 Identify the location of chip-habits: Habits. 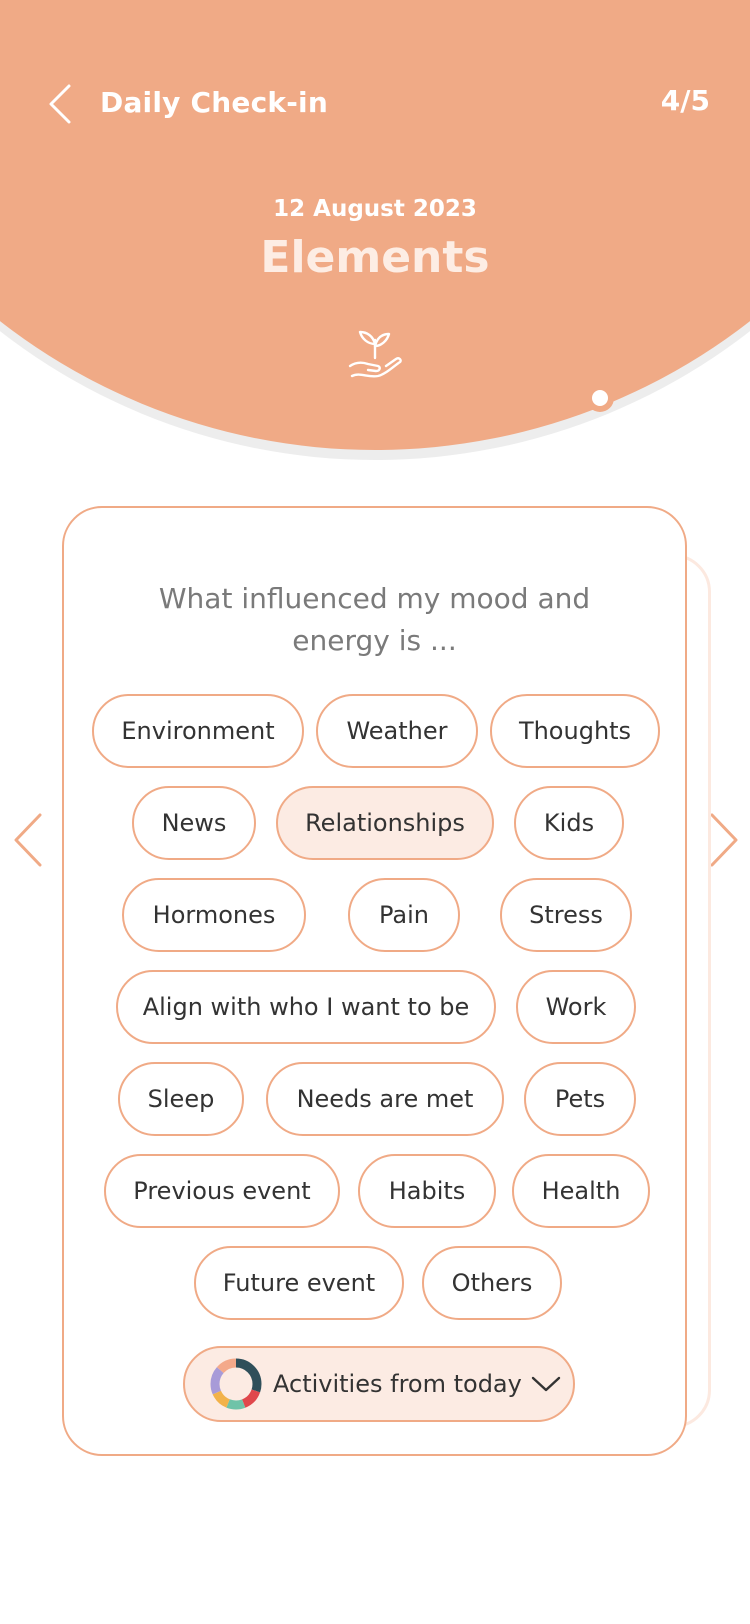
(427, 1191).